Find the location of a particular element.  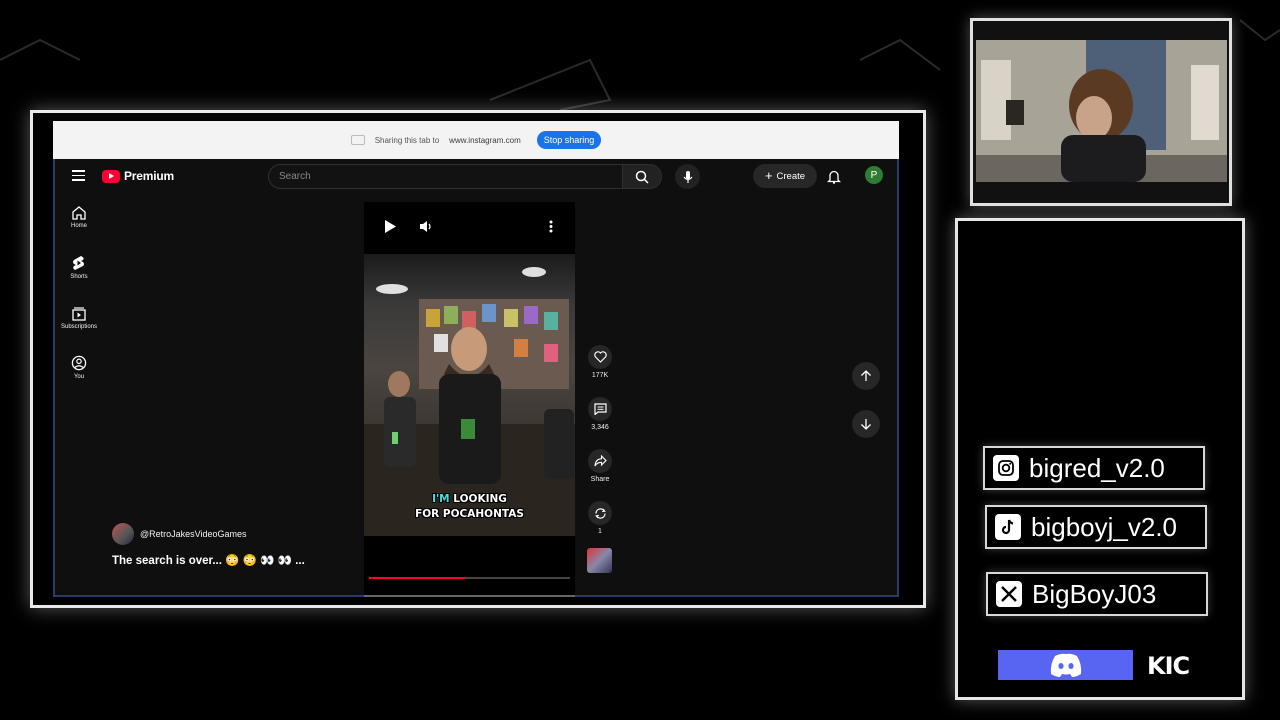

search-input: Search is located at coordinates (445, 176).